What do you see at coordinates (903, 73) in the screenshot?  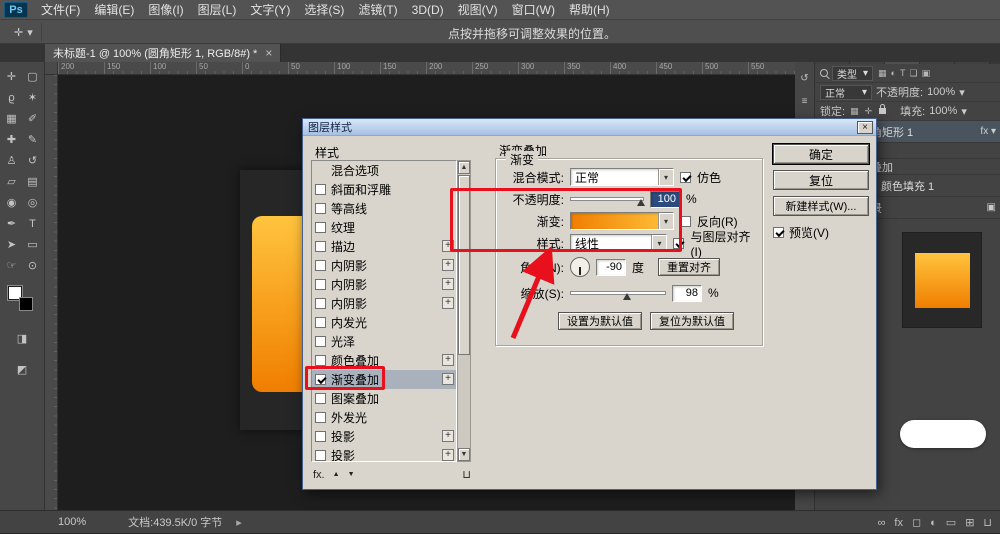 I see `type-filter-icon: T` at bounding box center [903, 73].